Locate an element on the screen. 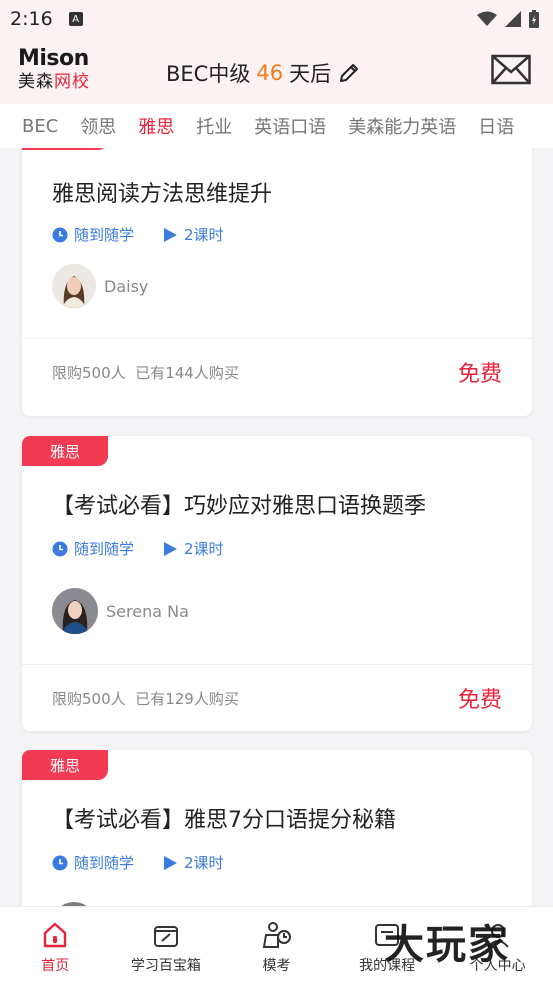 Image resolution: width=553 pixels, height=984 pixels. signal-icon is located at coordinates (513, 19).